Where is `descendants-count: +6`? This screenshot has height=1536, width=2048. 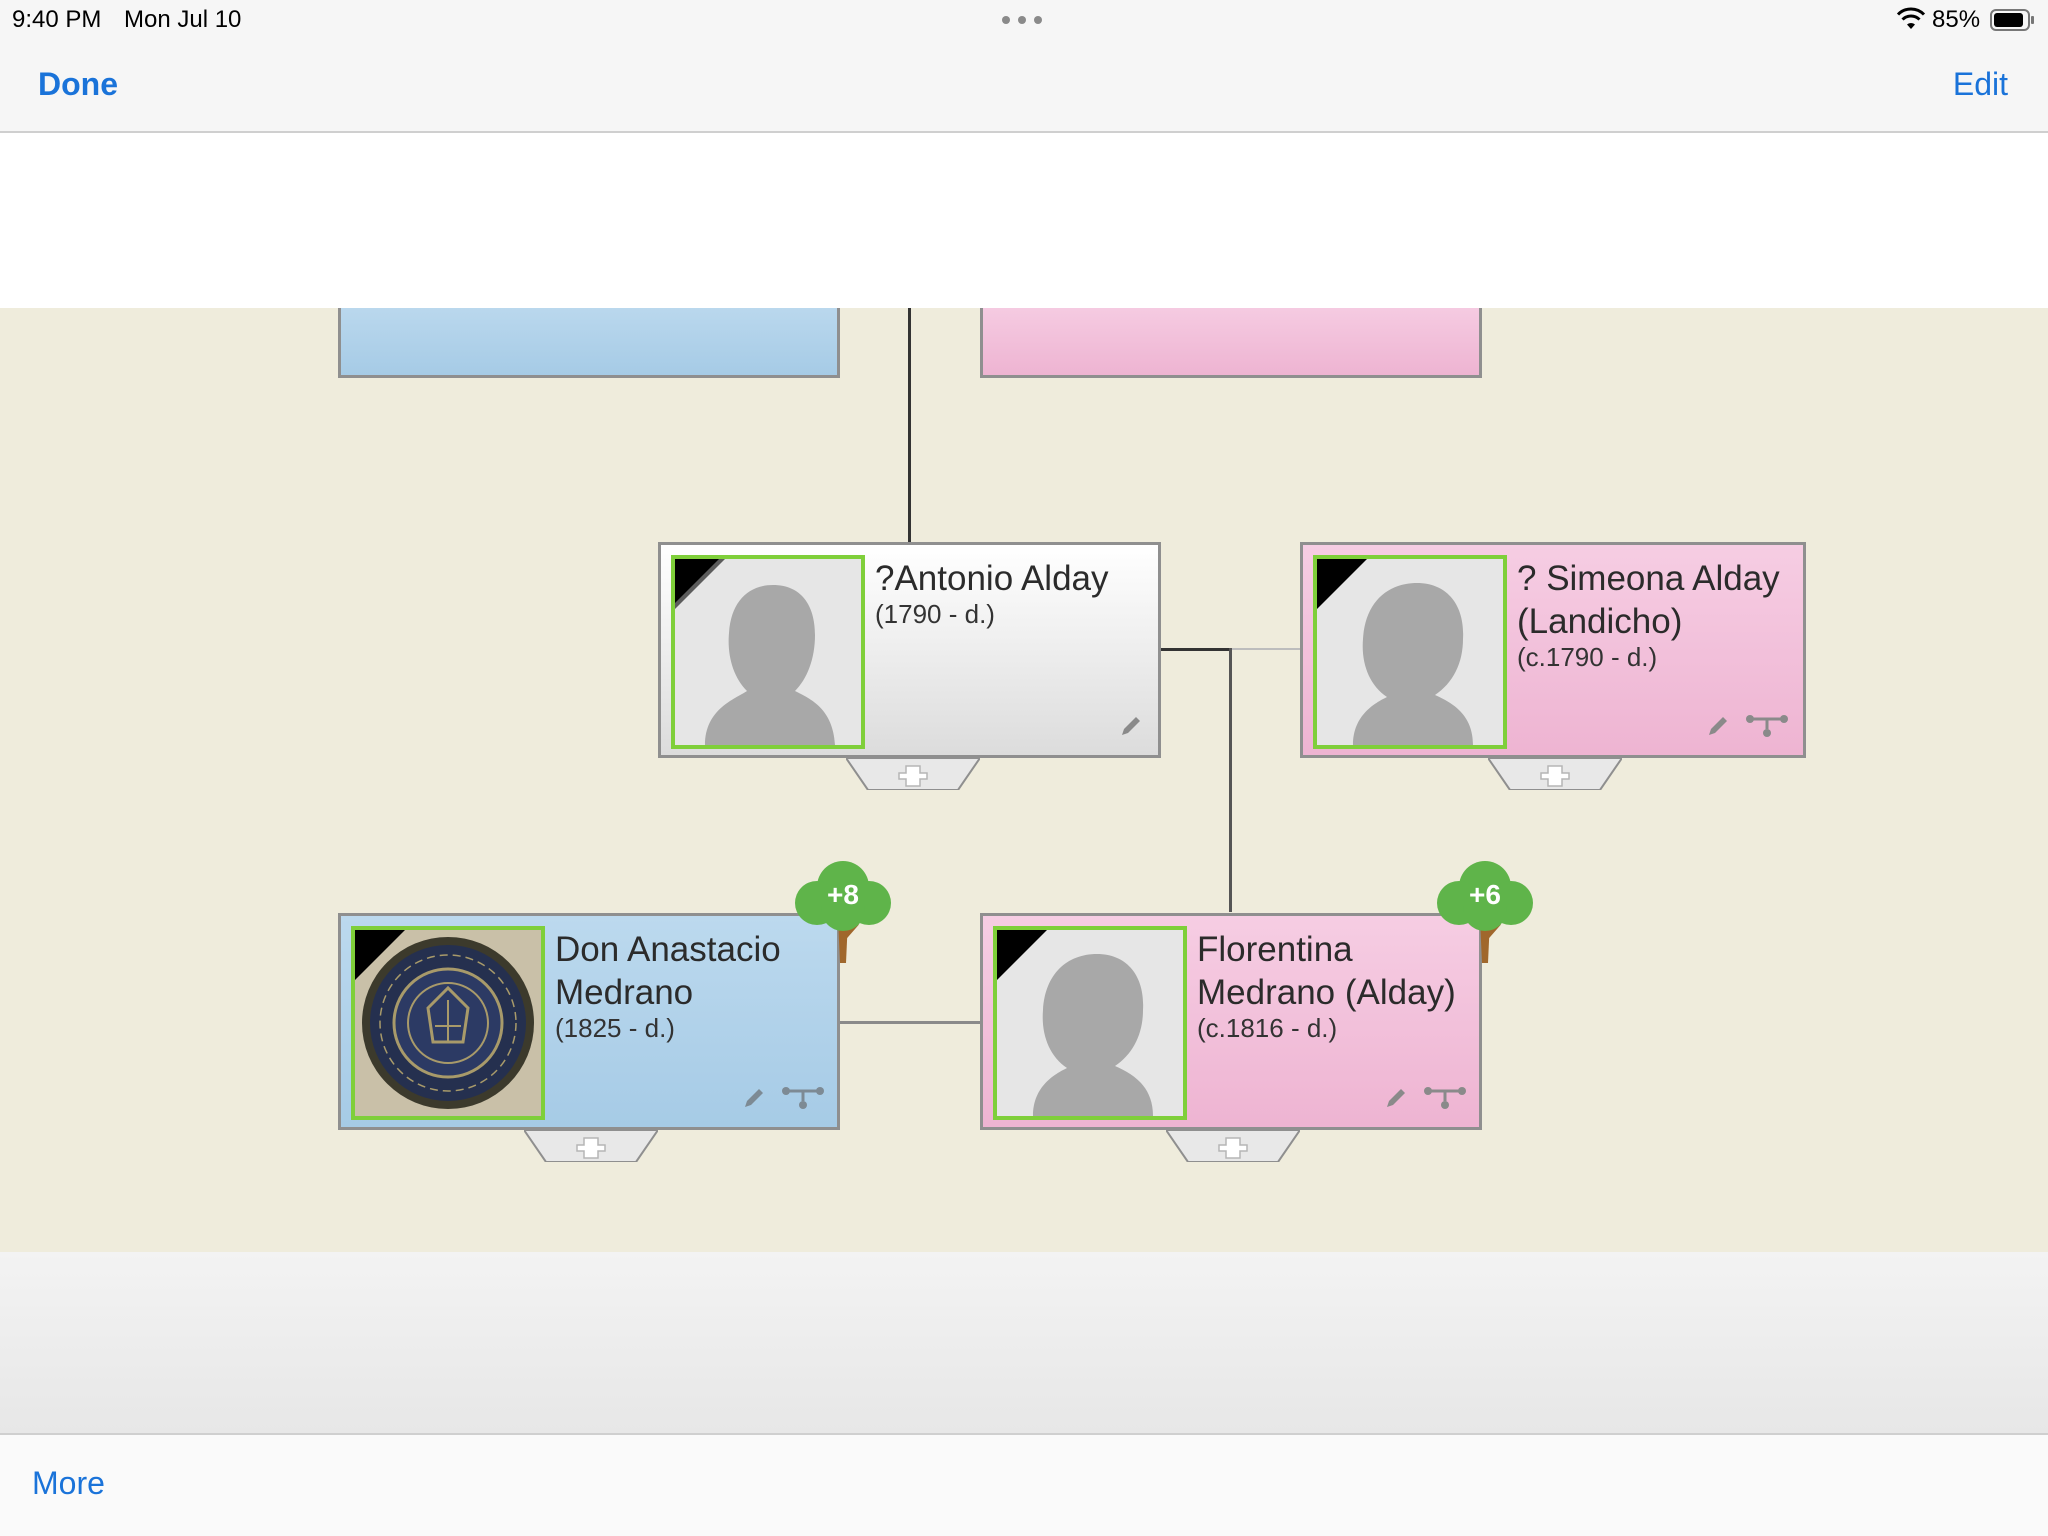 descendants-count: +6 is located at coordinates (1485, 894).